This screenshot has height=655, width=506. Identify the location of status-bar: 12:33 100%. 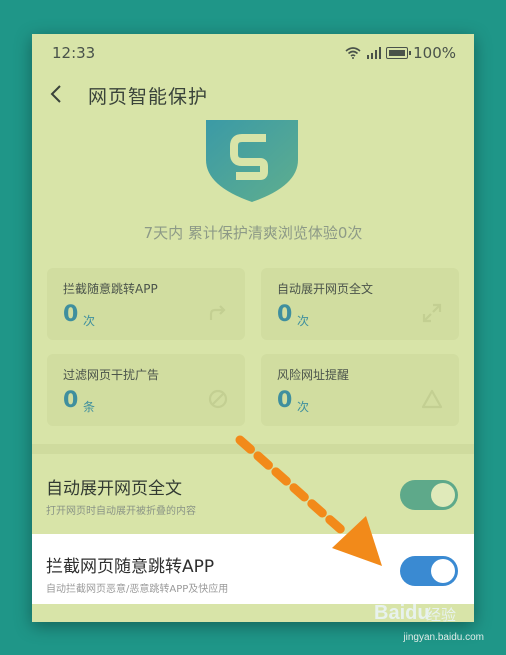
(253, 53).